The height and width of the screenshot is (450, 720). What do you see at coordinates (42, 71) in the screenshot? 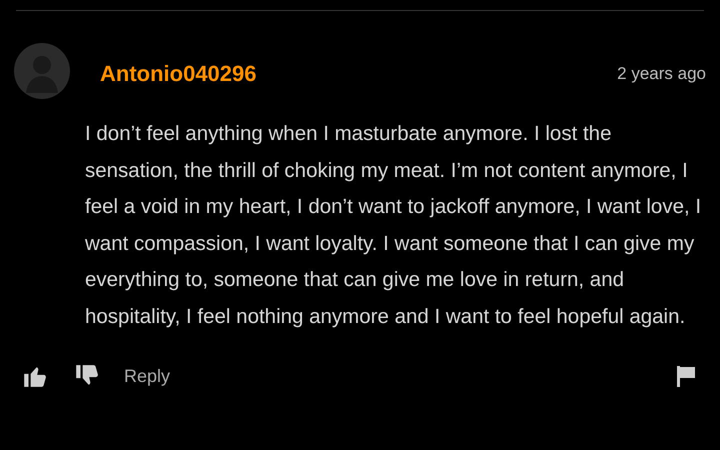
I see `avatar-icon` at bounding box center [42, 71].